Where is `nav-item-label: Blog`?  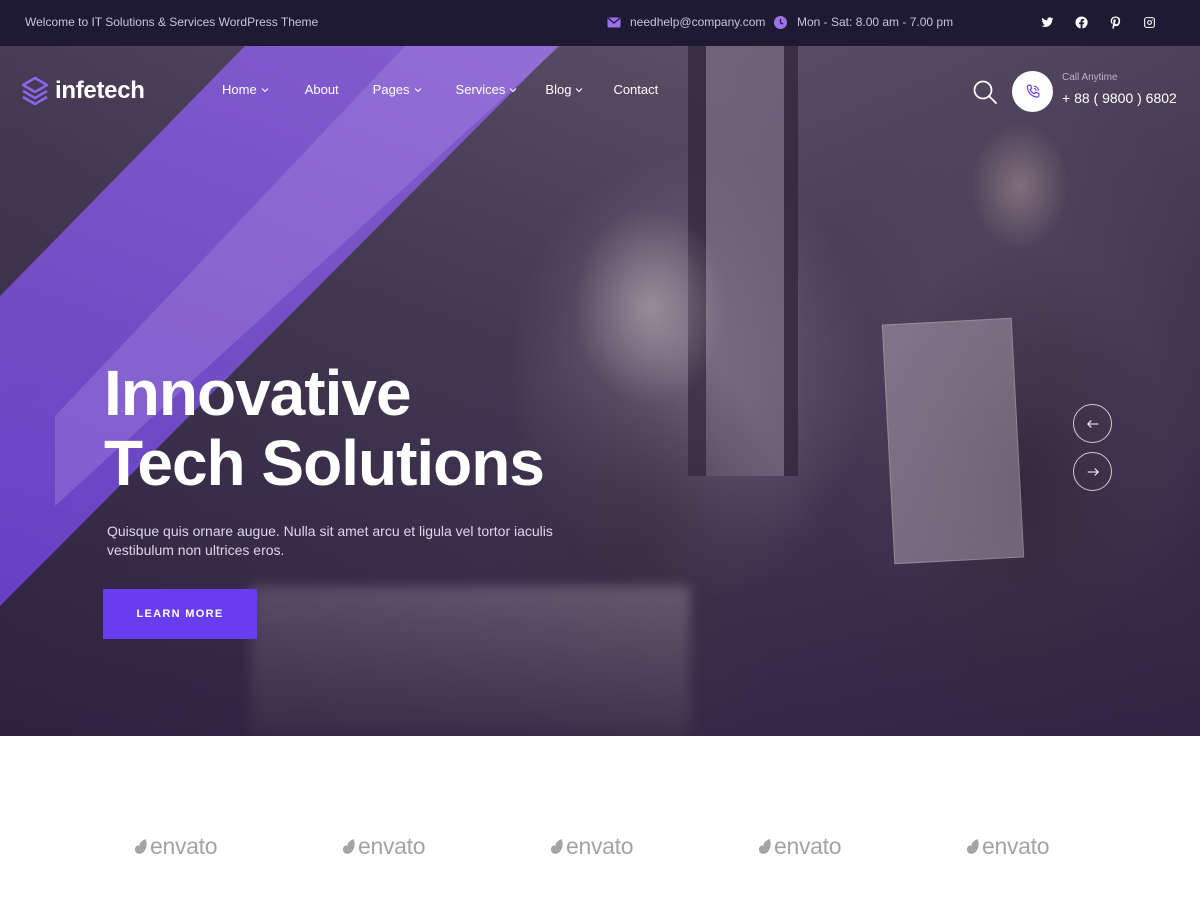 nav-item-label: Blog is located at coordinates (558, 89).